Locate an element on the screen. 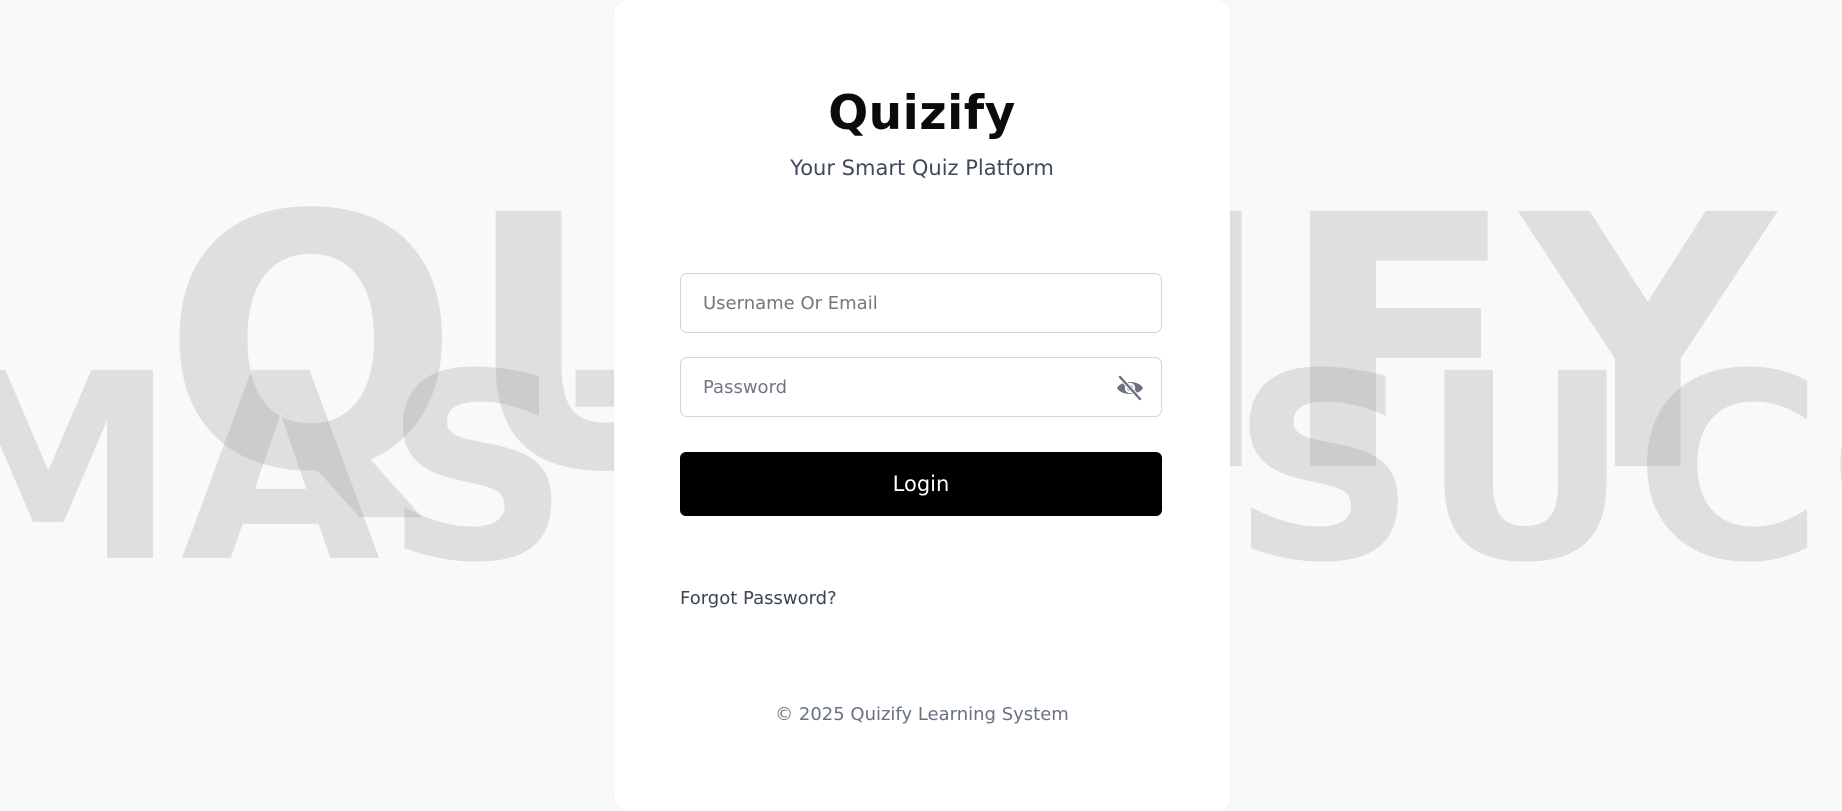  eye-slash-icon is located at coordinates (1130, 388).